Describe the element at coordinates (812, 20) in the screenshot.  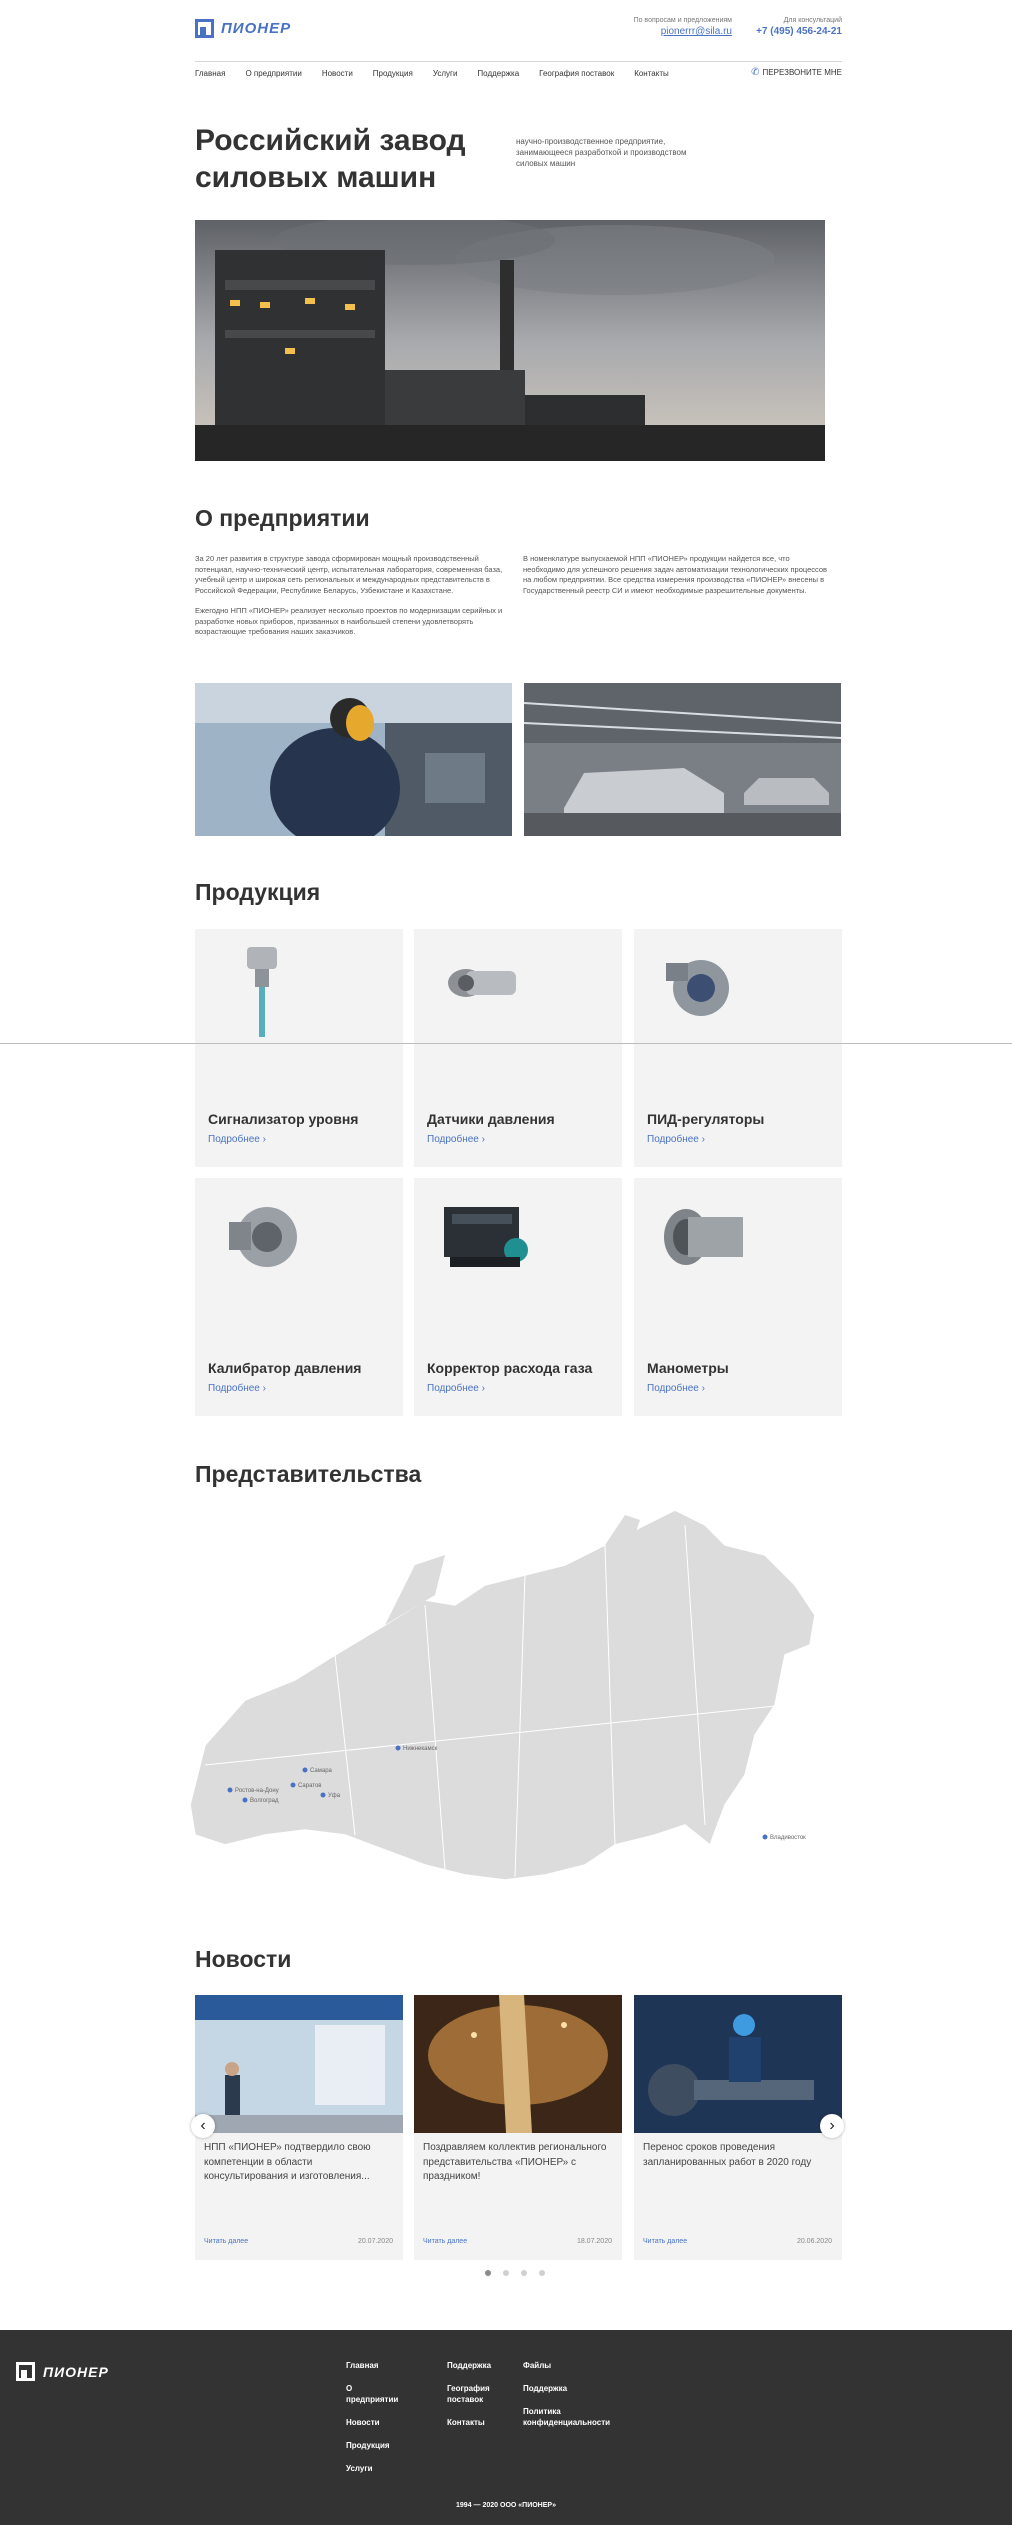
I see `phone-caption: Для консультаций` at that location.